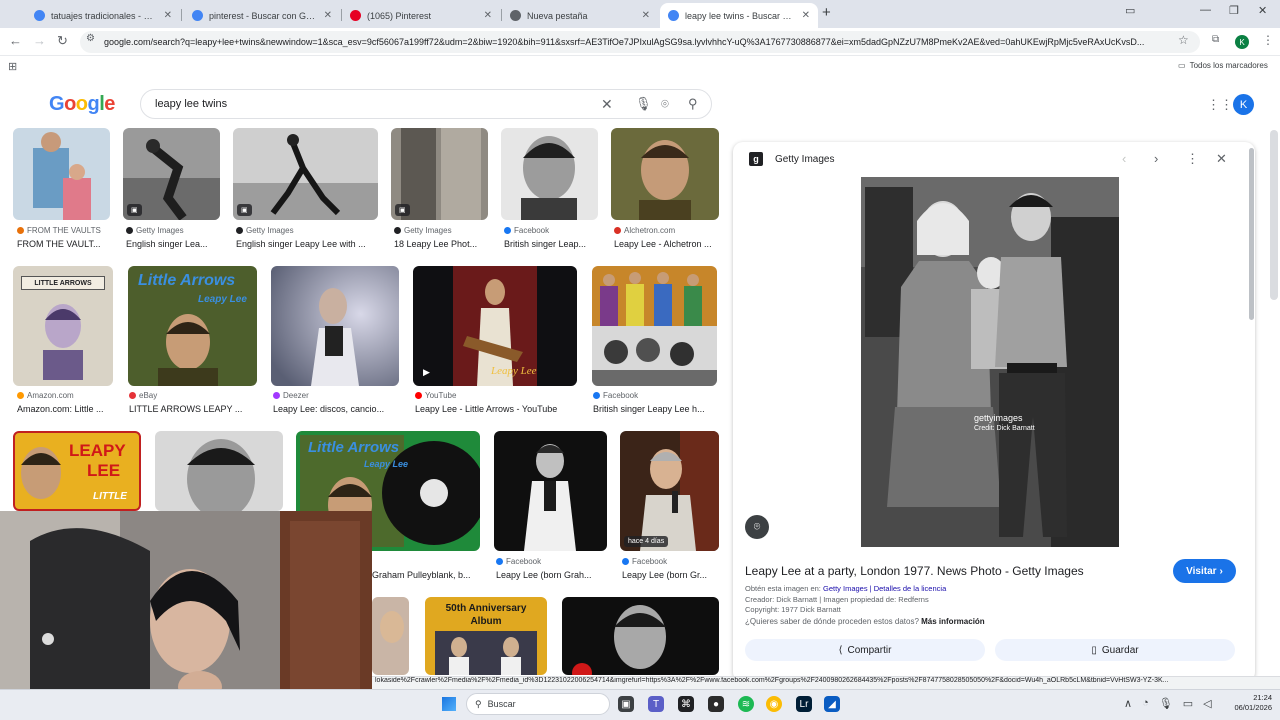 The image size is (1280, 720). Describe the element at coordinates (1268, 40) in the screenshot. I see `browser-menu-icon: ⋮` at that location.